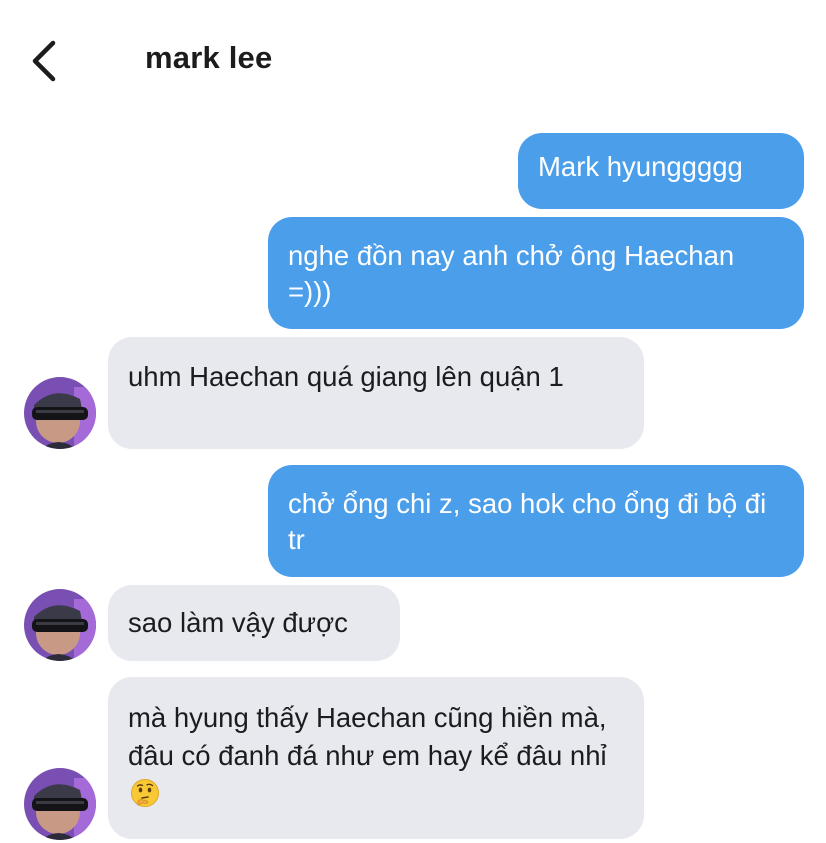 This screenshot has height=843, width=826. What do you see at coordinates (413, 60) in the screenshot?
I see `chat-header: mark lee` at bounding box center [413, 60].